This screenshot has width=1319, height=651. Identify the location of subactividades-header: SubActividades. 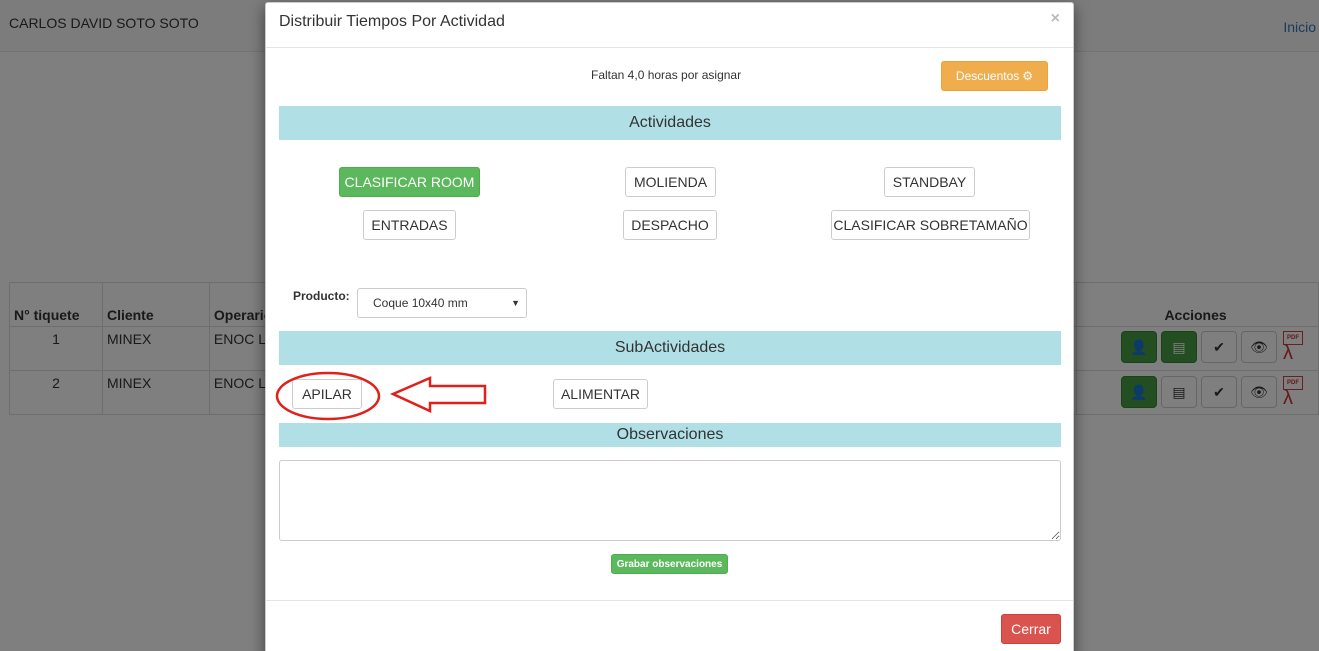
(670, 348).